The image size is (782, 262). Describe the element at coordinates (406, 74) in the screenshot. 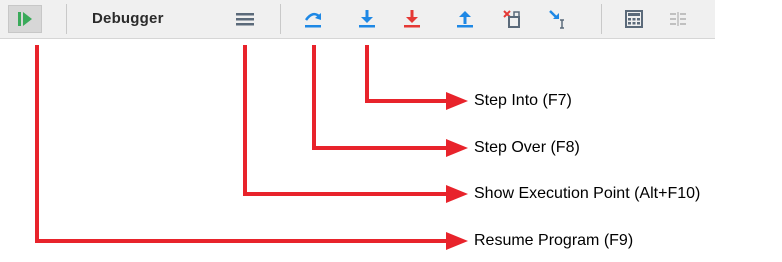

I see `step-into-arrow` at that location.